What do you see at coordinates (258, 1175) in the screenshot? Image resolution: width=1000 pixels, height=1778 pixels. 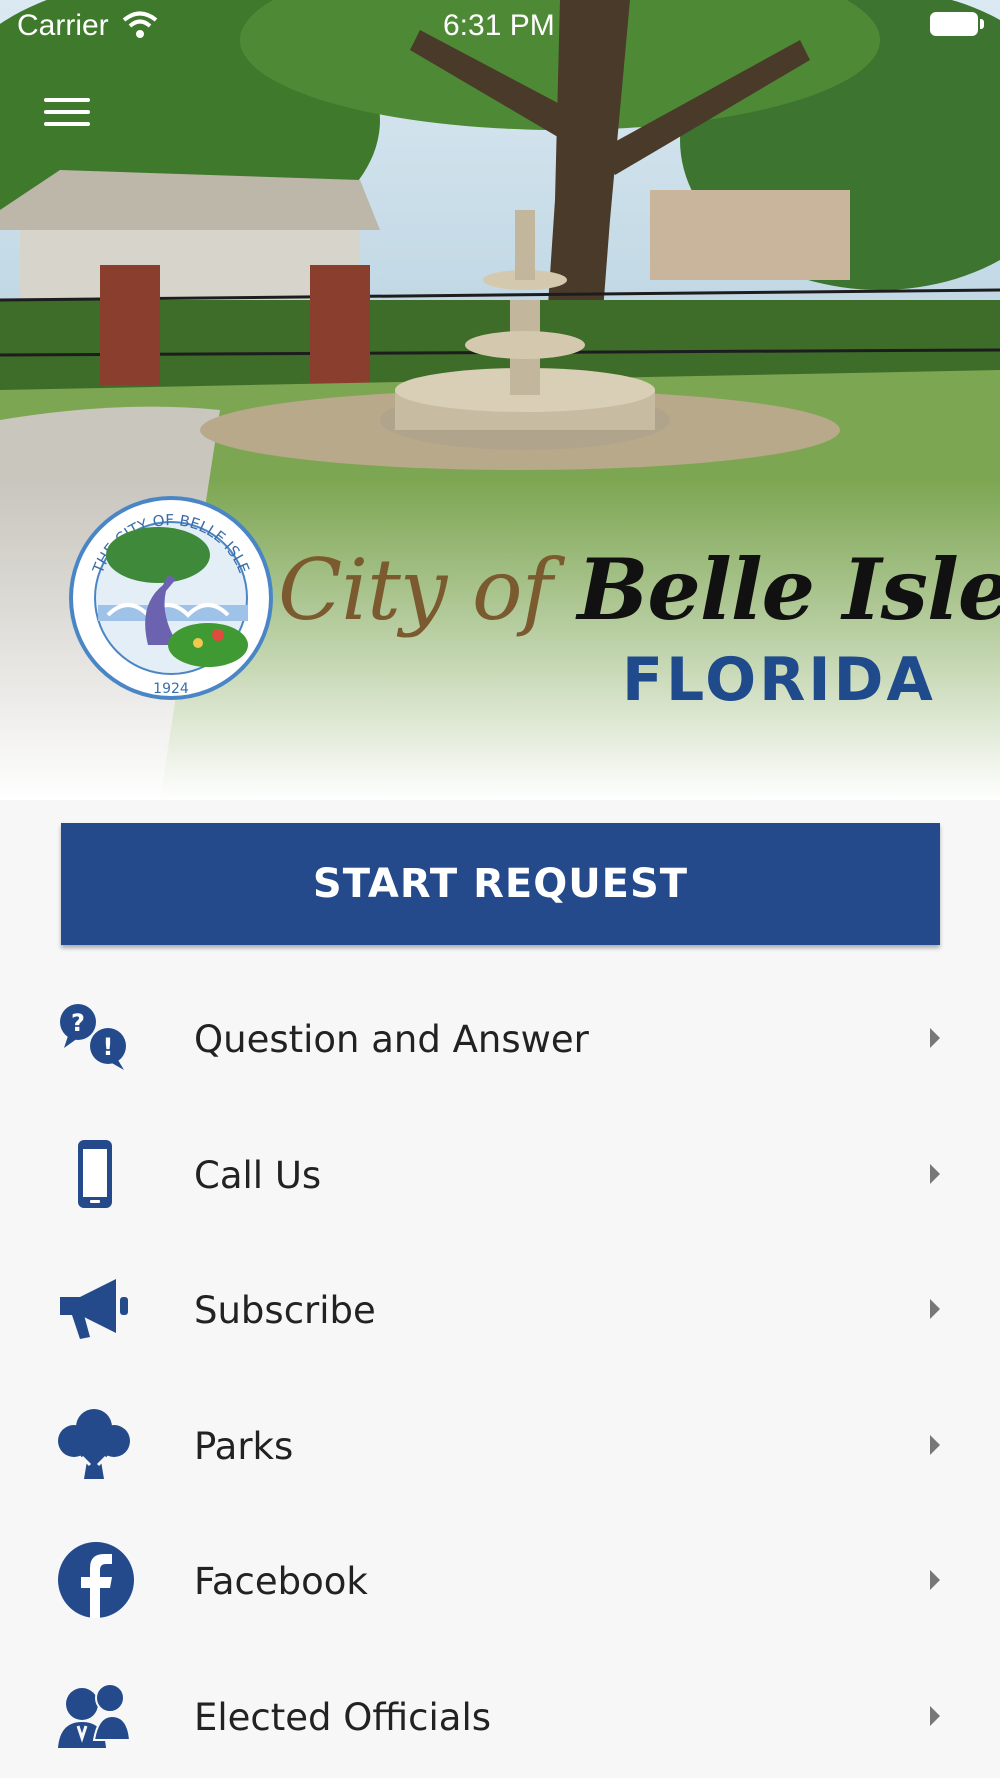 I see `menu-item-label: Call Us` at bounding box center [258, 1175].